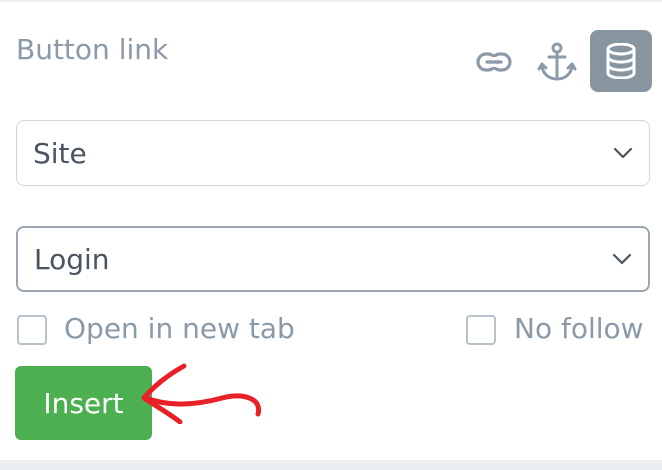 The image size is (662, 470). Describe the element at coordinates (333, 153) in the screenshot. I see `site-select: Site` at that location.